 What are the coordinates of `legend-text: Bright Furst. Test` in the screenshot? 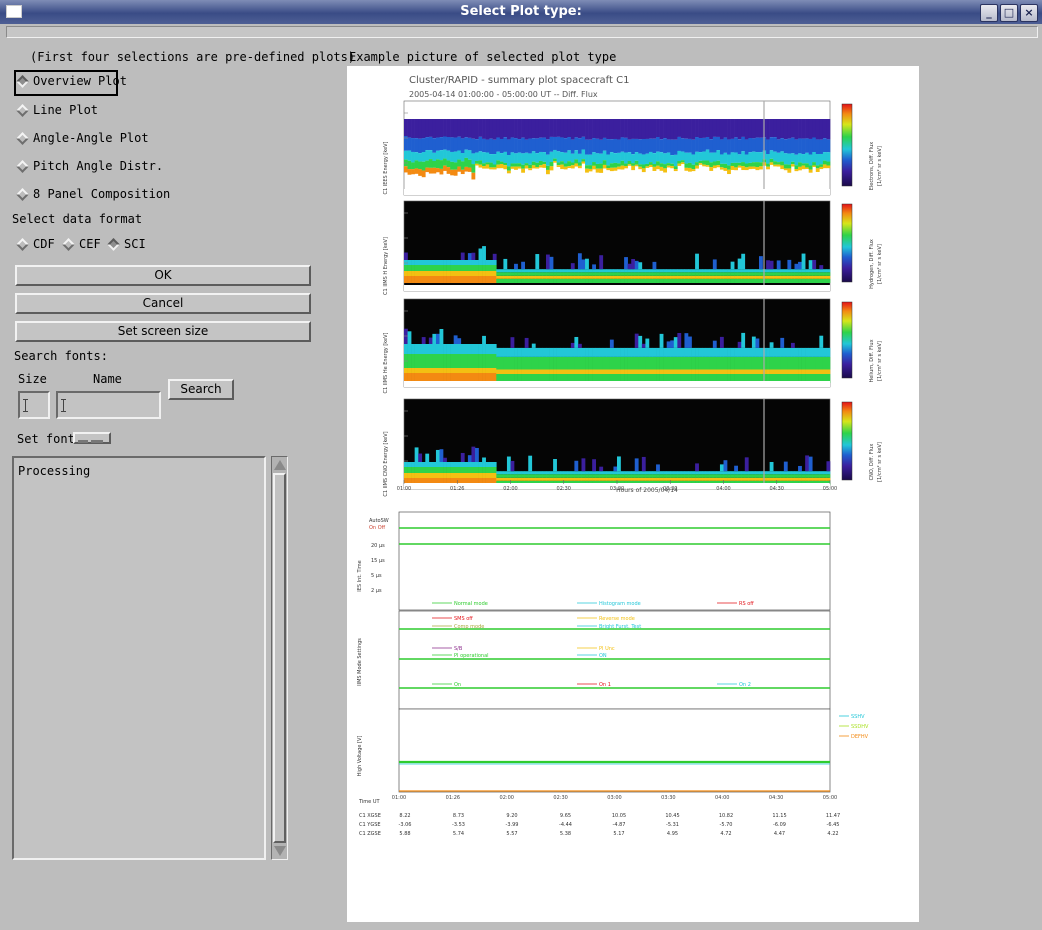 It's located at (620, 627).